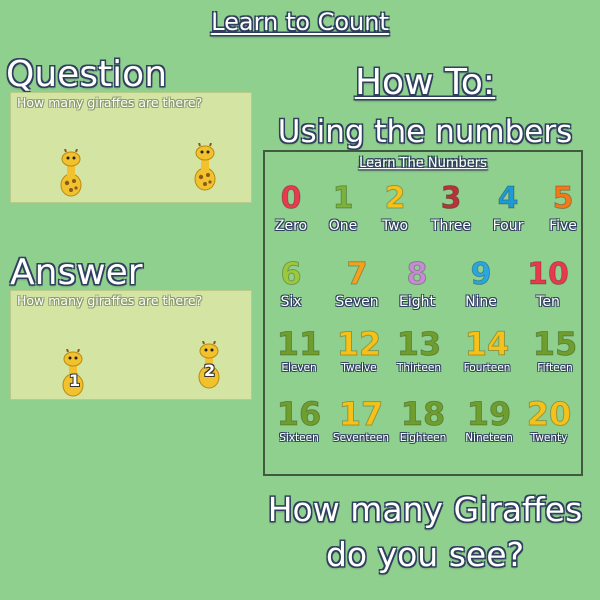 The image size is (600, 600). I want to click on number-card: 13 Thirteen, so click(419, 350).